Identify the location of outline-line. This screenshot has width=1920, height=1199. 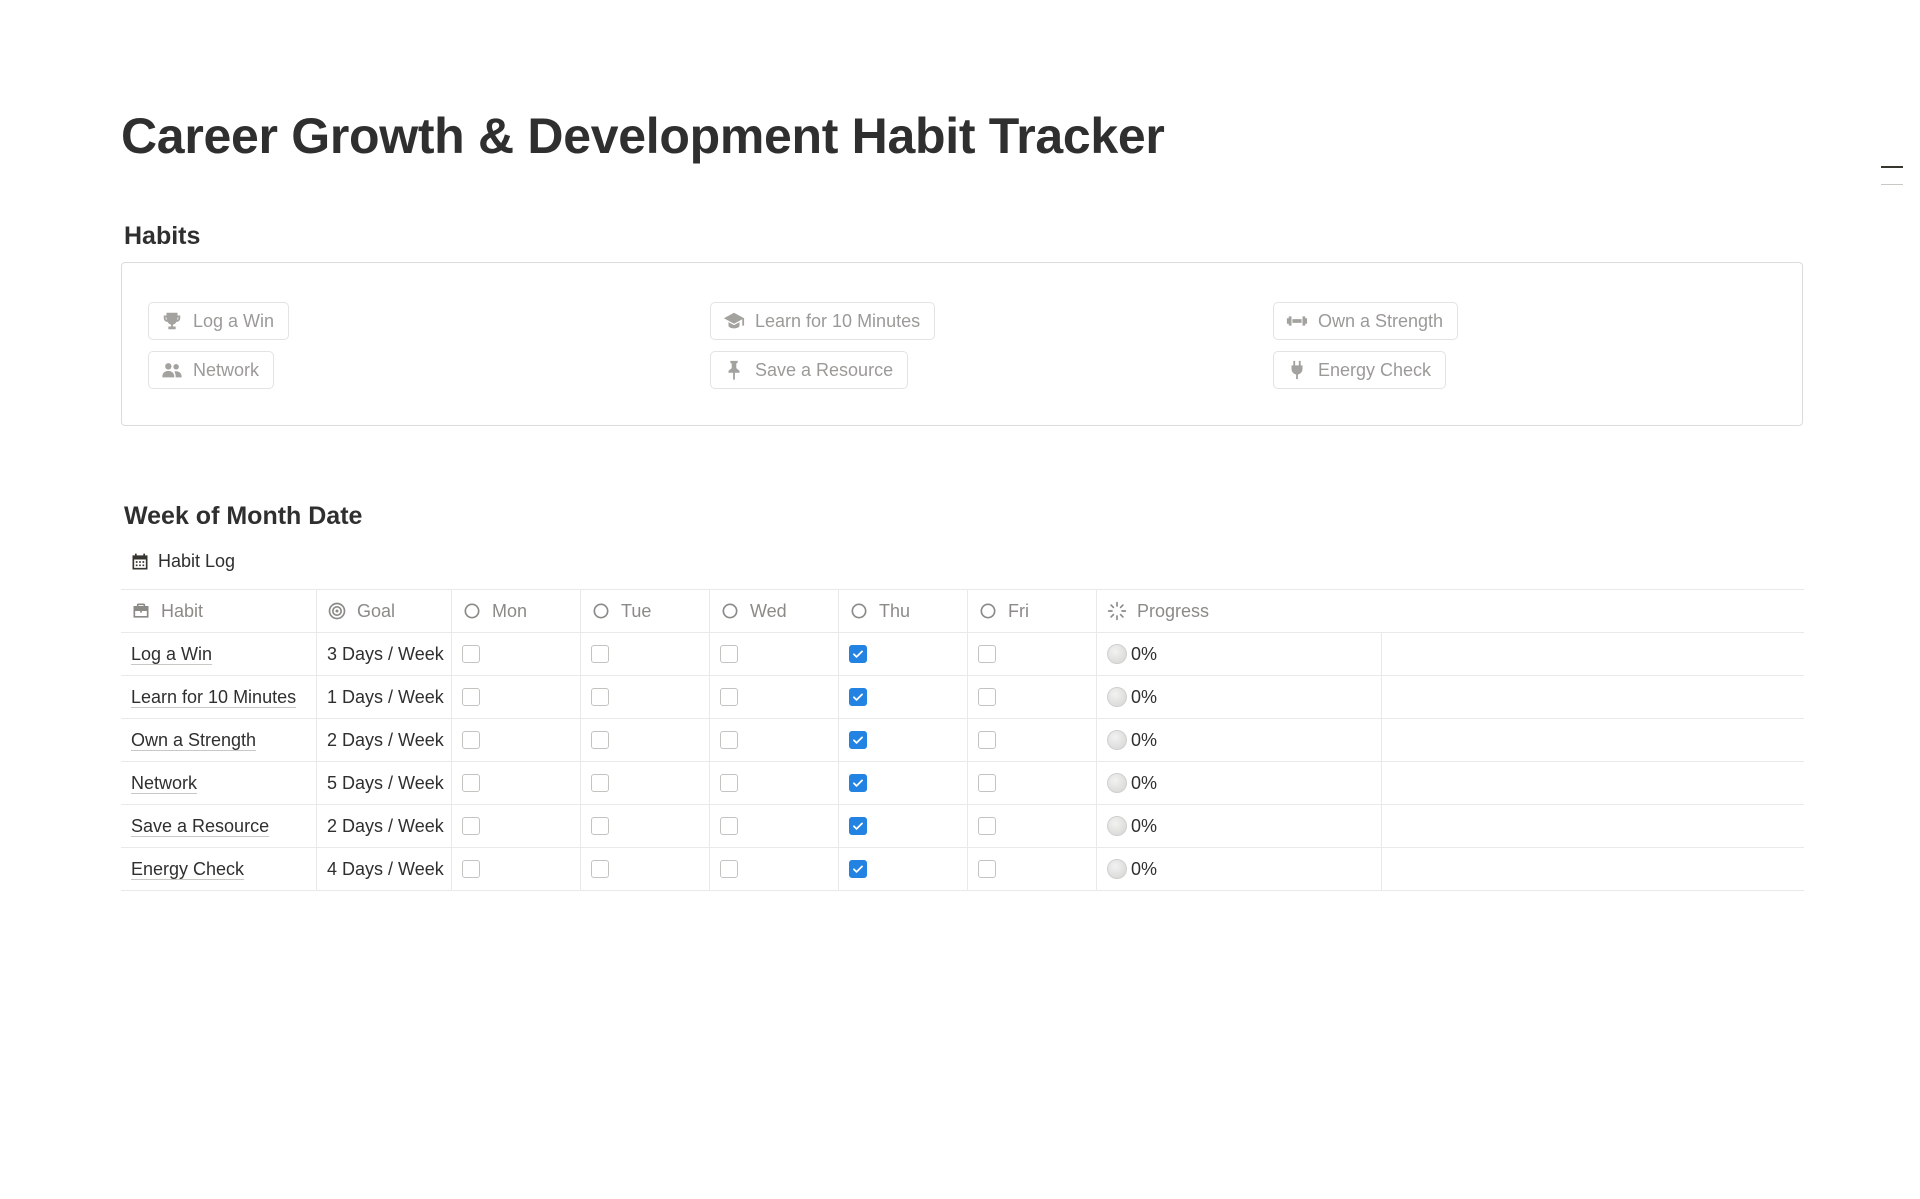
(1892, 184).